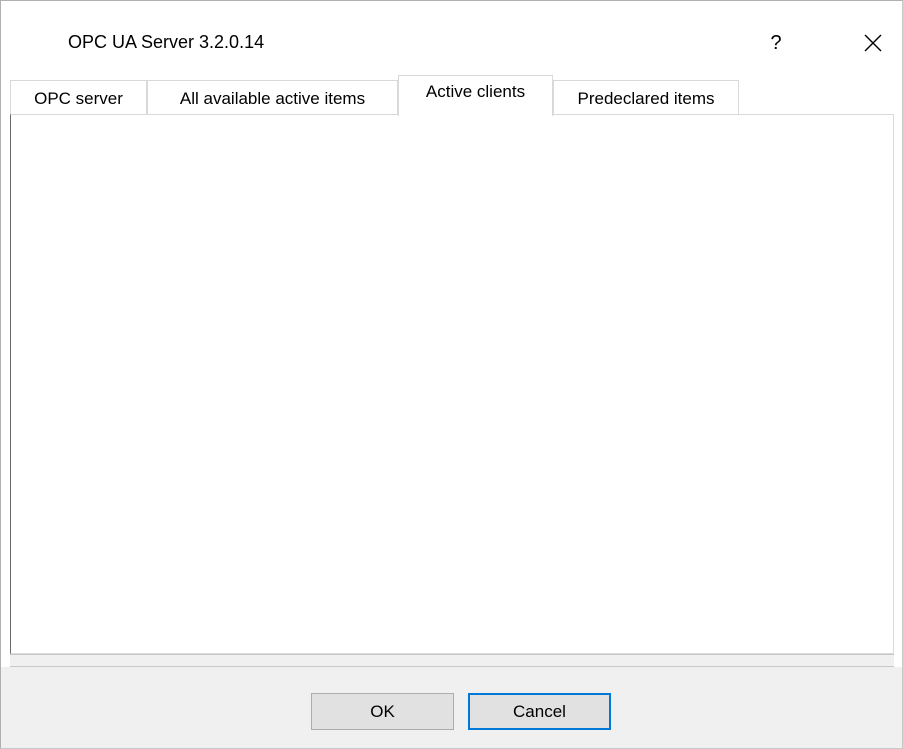  I want to click on title-bar: OPC UA Server 3.2.0.14 ?, so click(451, 38).